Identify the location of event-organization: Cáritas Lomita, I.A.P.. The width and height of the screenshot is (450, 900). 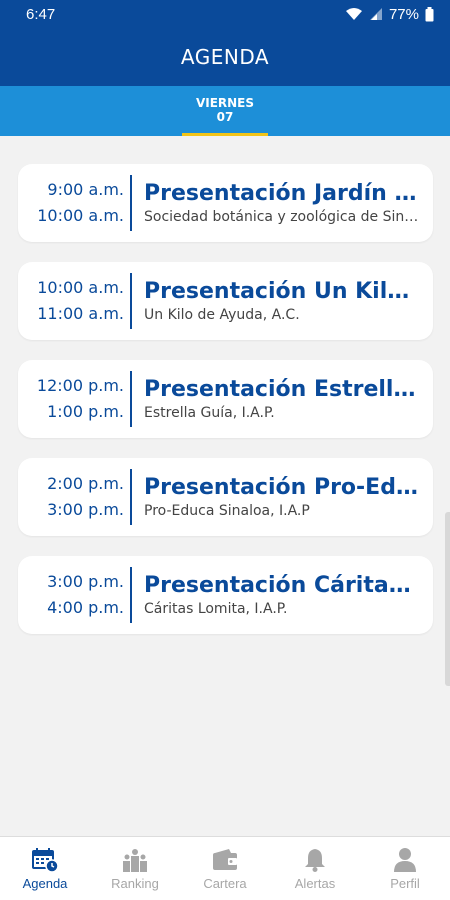
(216, 609).